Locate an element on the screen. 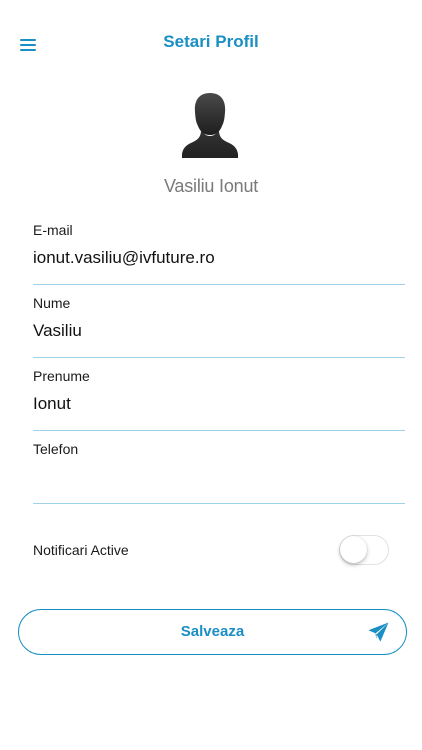 The width and height of the screenshot is (422, 750). email-field: E-mail is located at coordinates (219, 253).